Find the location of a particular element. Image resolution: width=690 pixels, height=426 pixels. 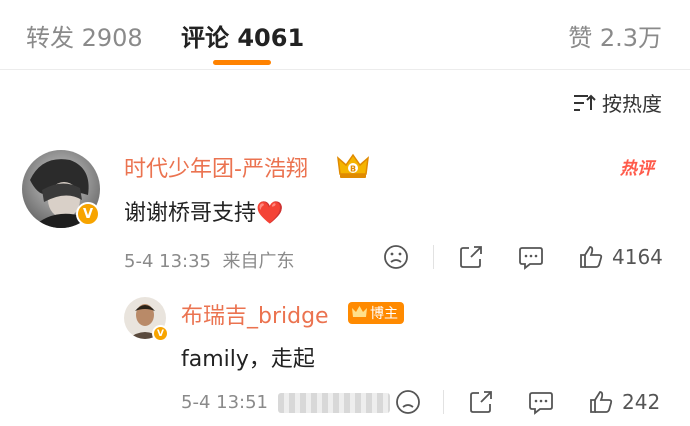

comment-text: 谢谢桥哥支持❤️ is located at coordinates (204, 213).